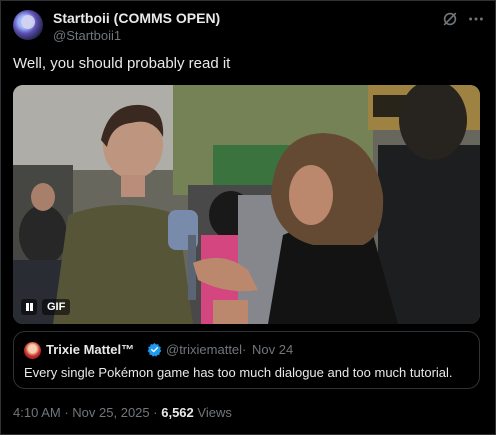  What do you see at coordinates (272, 349) in the screenshot?
I see `quoted-date: Nov 24` at bounding box center [272, 349].